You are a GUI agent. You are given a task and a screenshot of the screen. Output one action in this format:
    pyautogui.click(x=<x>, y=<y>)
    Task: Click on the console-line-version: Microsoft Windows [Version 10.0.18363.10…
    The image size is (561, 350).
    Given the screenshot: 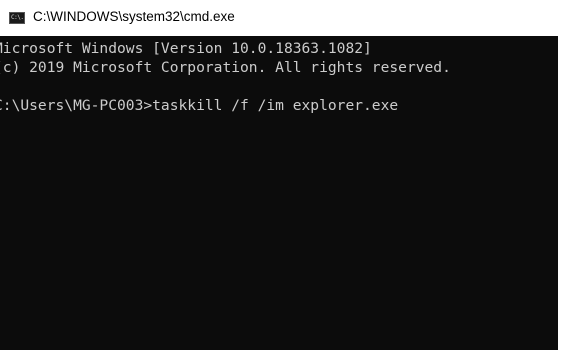 What is the action you would take?
    pyautogui.click(x=186, y=48)
    